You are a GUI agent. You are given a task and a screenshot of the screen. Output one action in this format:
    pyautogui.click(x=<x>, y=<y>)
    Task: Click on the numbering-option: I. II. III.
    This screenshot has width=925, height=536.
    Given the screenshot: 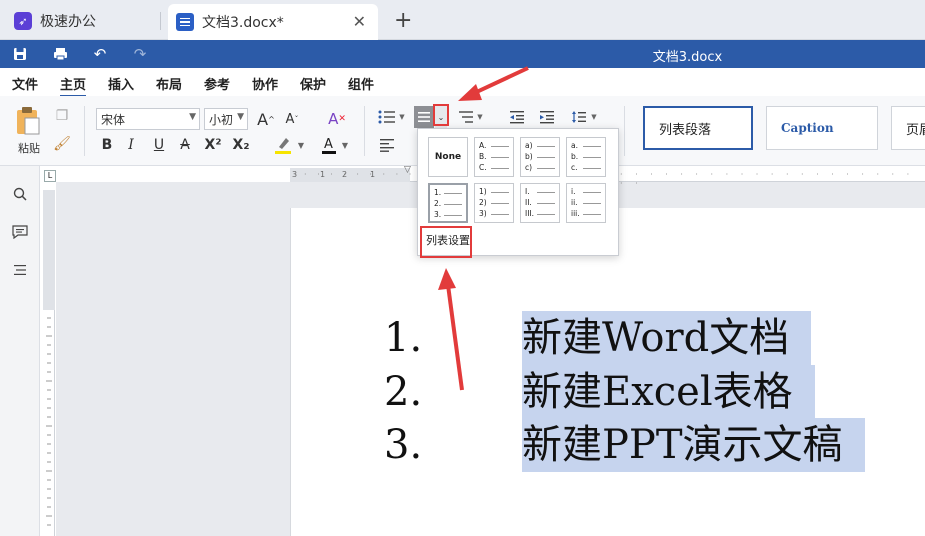 What is the action you would take?
    pyautogui.click(x=540, y=203)
    